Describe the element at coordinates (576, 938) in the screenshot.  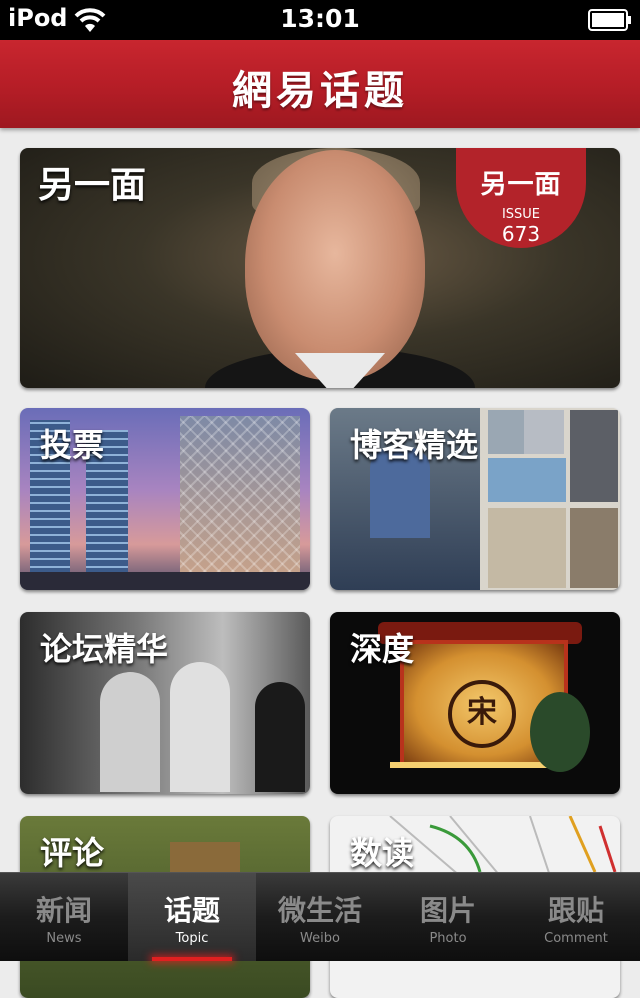
I see `tab-sublabel: Comment` at that location.